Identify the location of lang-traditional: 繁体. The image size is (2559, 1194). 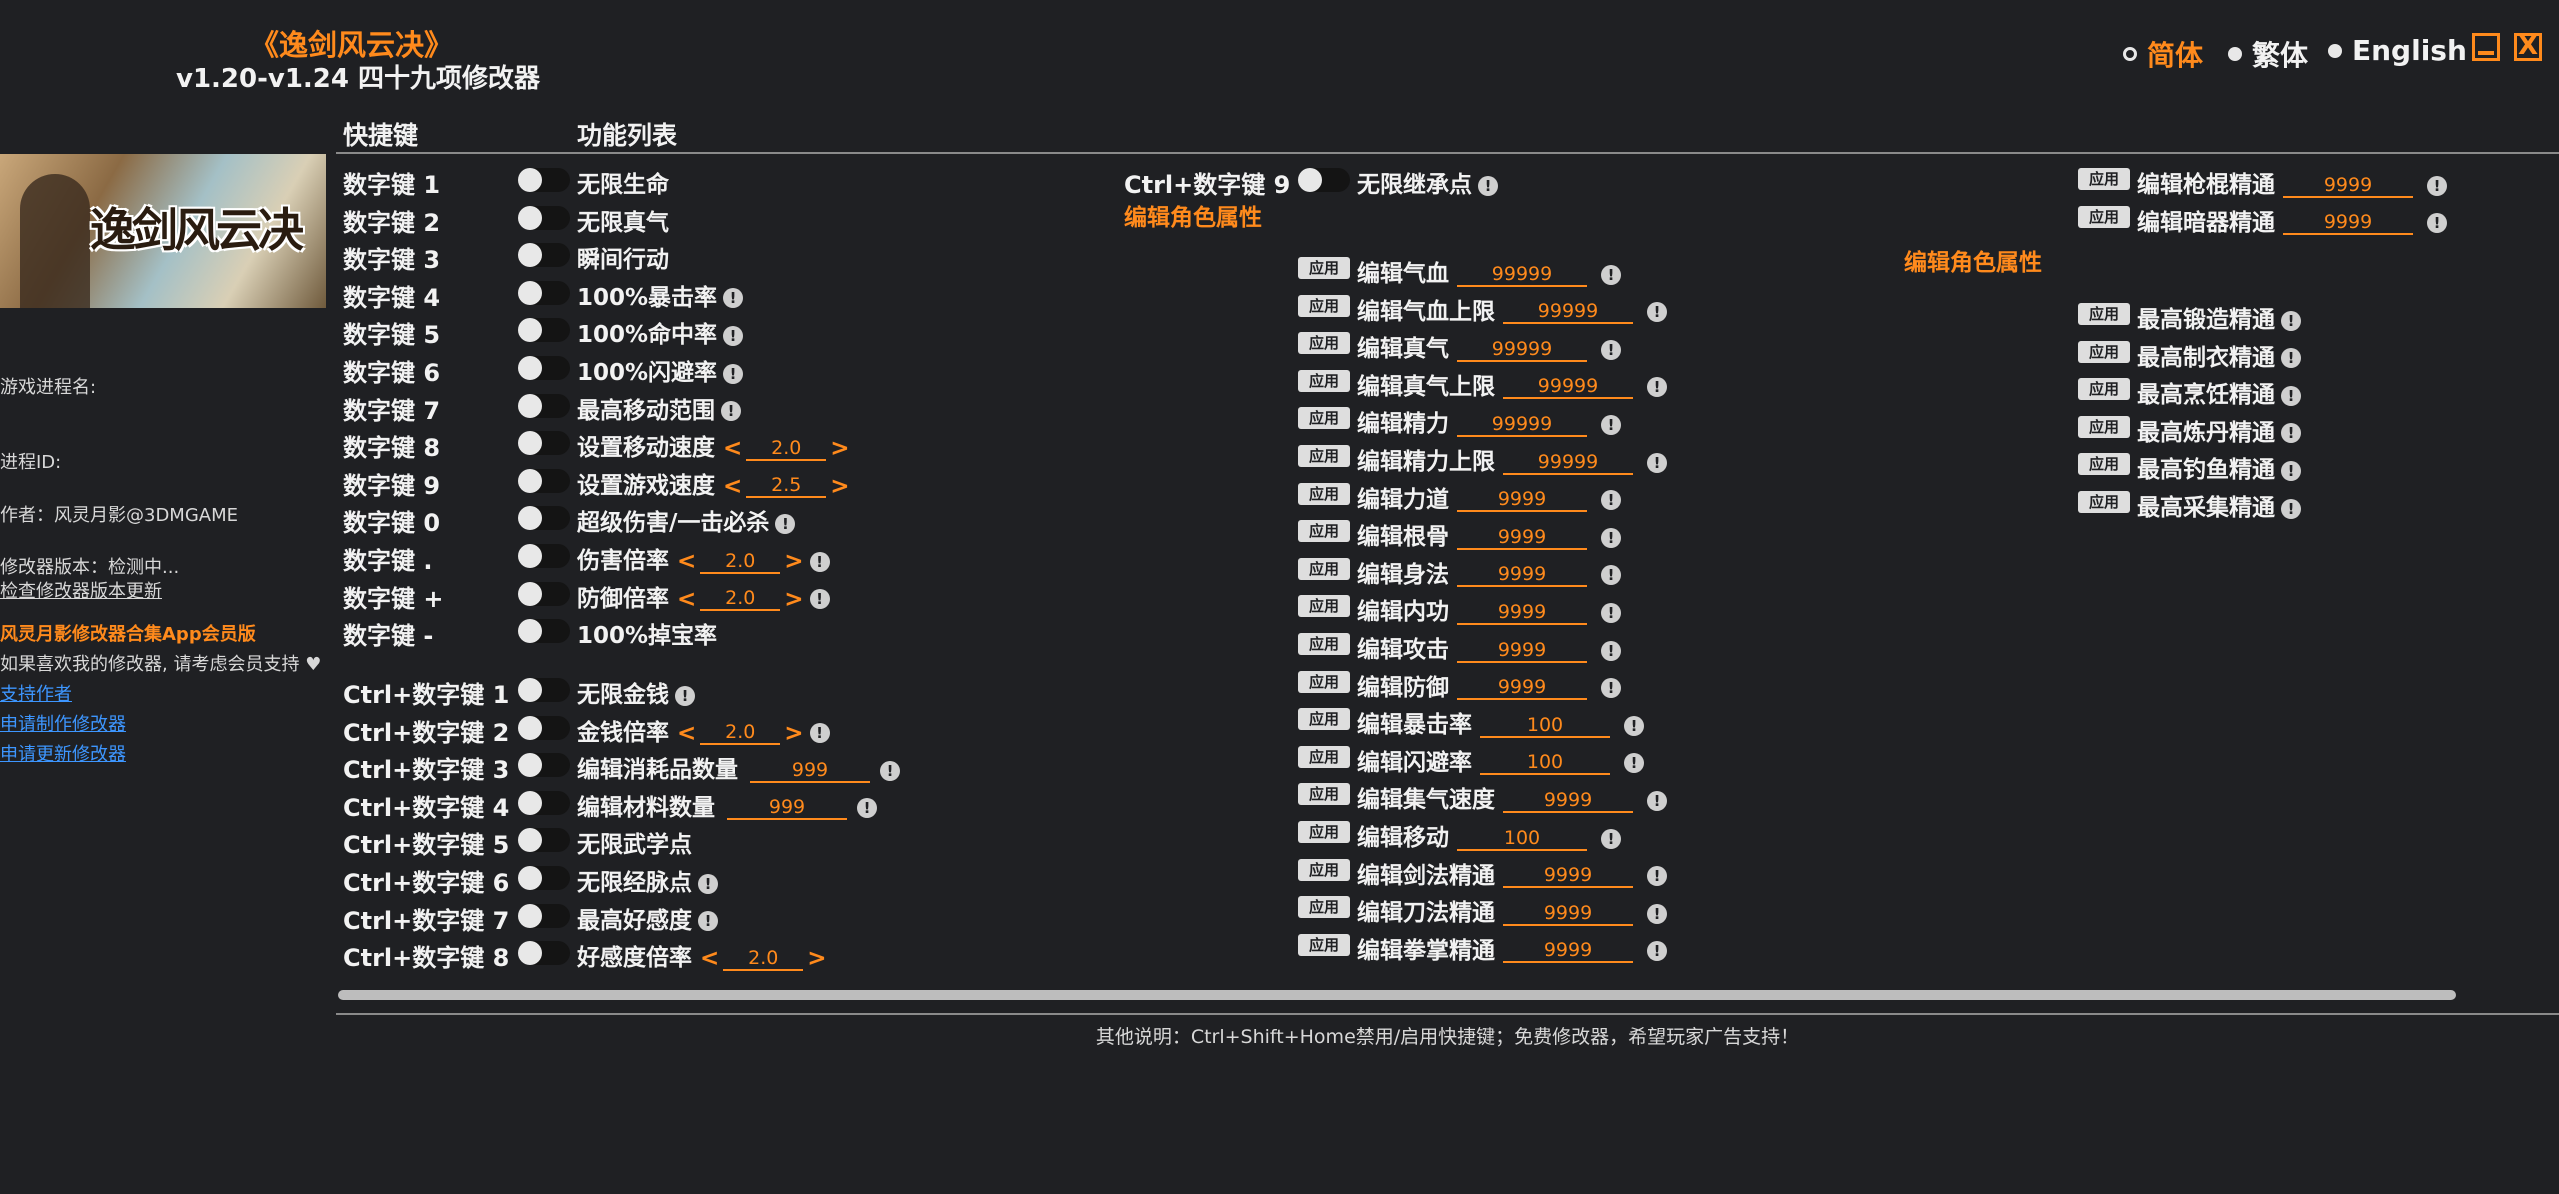
(2268, 54).